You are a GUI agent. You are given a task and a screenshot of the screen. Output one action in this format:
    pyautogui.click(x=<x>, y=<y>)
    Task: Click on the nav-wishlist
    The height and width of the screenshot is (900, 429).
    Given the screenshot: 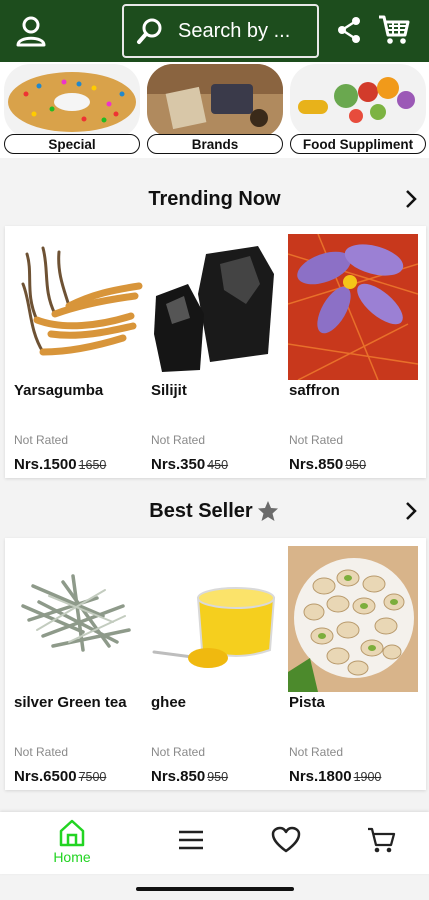 What is the action you would take?
    pyautogui.click(x=286, y=852)
    